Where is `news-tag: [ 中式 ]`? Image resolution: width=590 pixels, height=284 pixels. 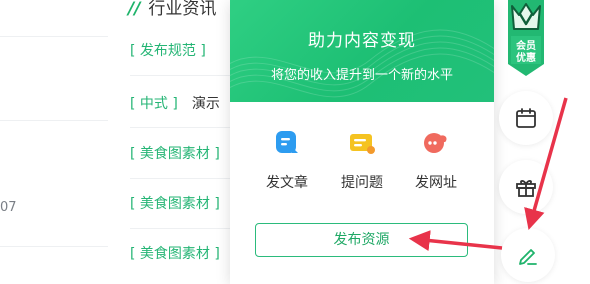
news-tag: [ 中式 ] is located at coordinates (154, 104).